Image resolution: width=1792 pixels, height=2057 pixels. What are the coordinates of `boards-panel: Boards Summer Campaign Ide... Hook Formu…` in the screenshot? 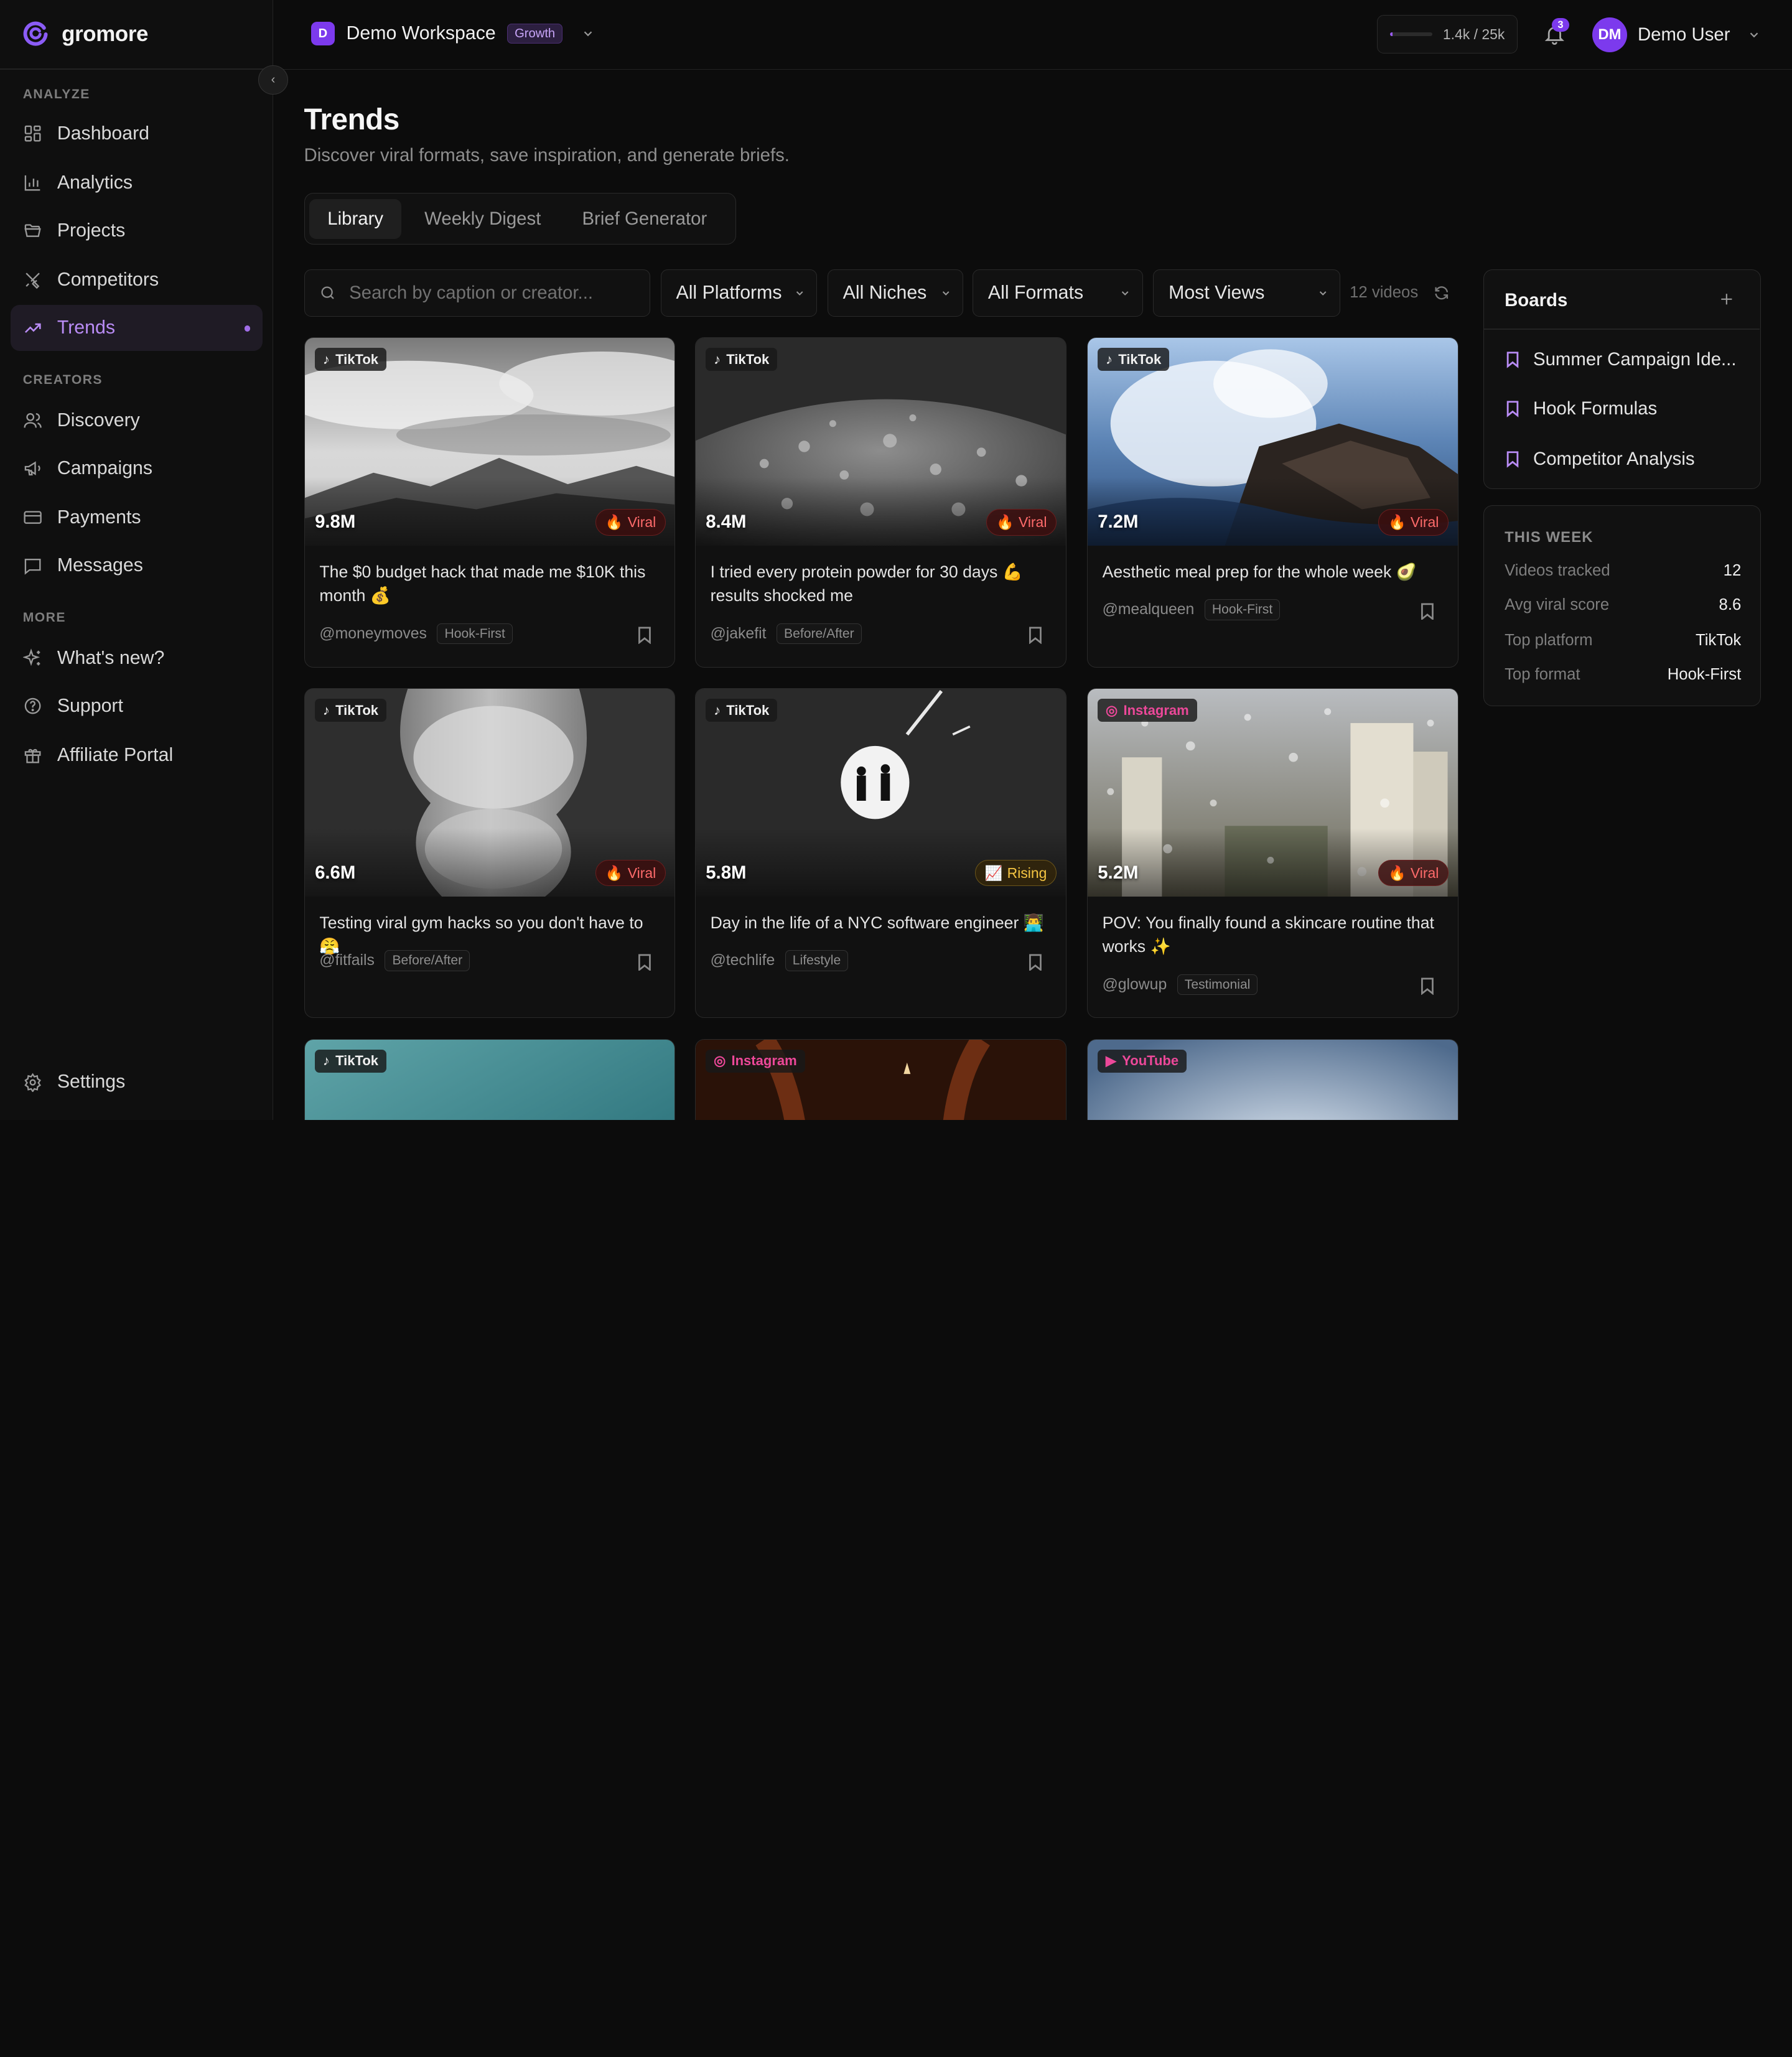 It's located at (1622, 379).